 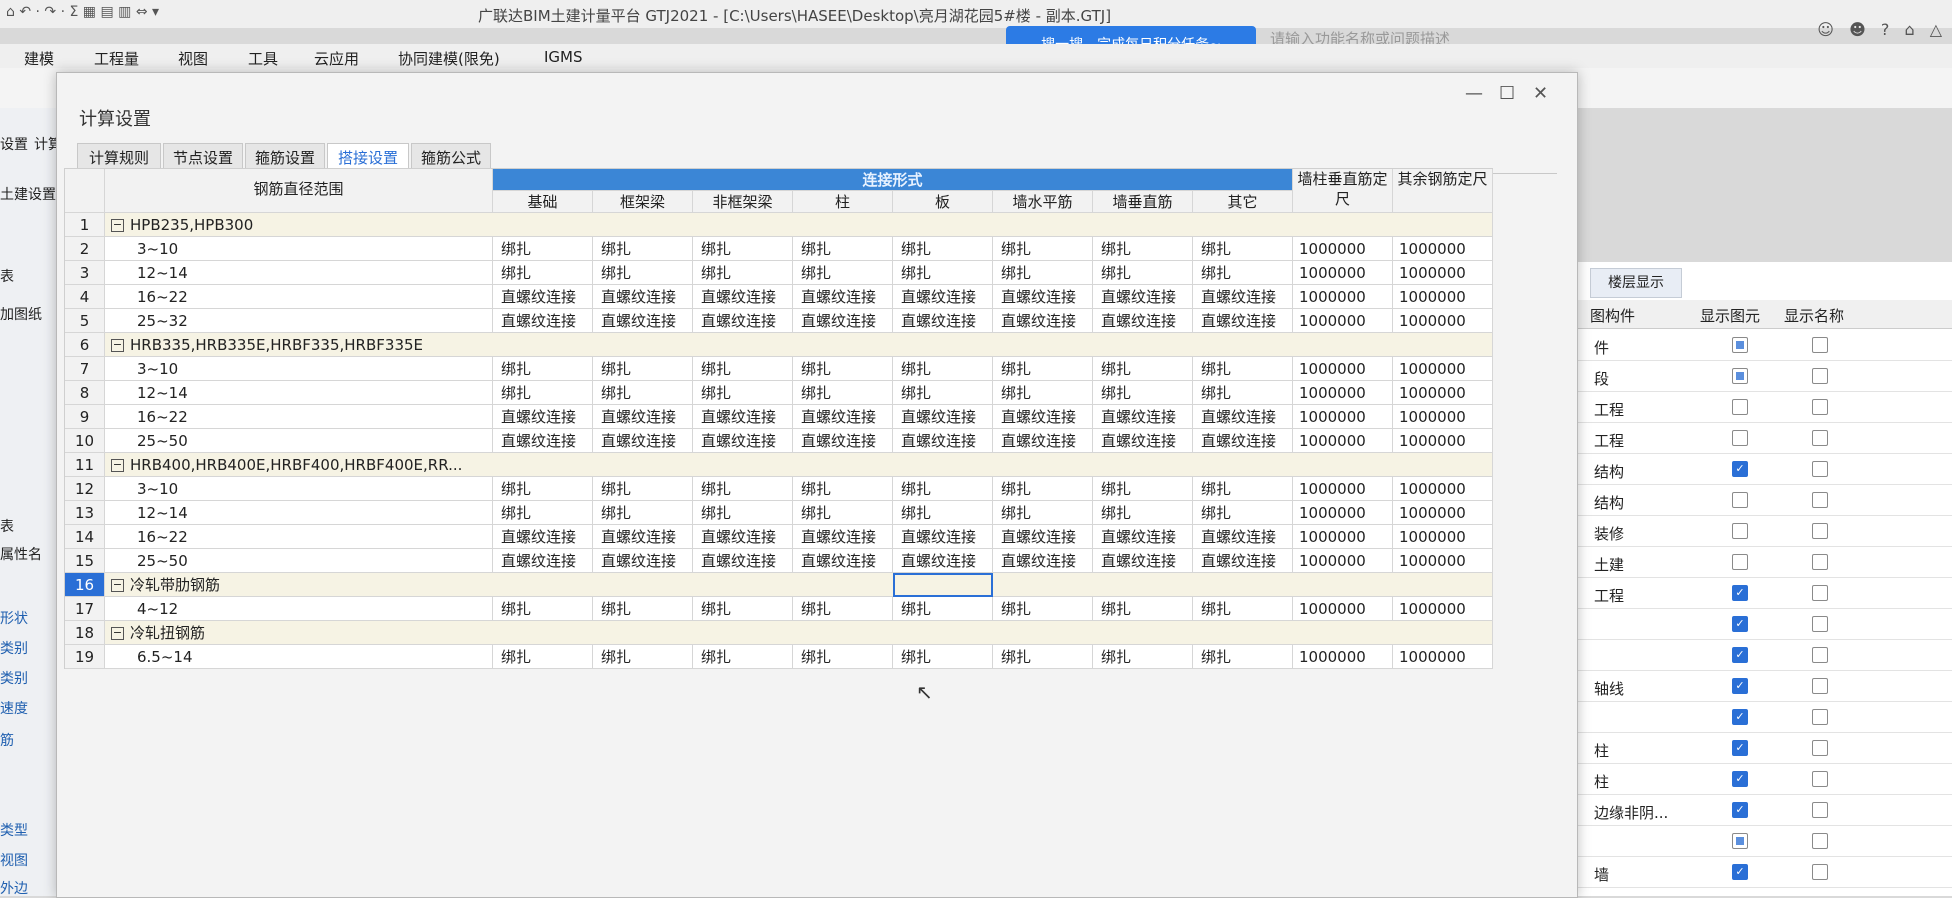 I want to click on layer-row, so click(x=1756, y=841).